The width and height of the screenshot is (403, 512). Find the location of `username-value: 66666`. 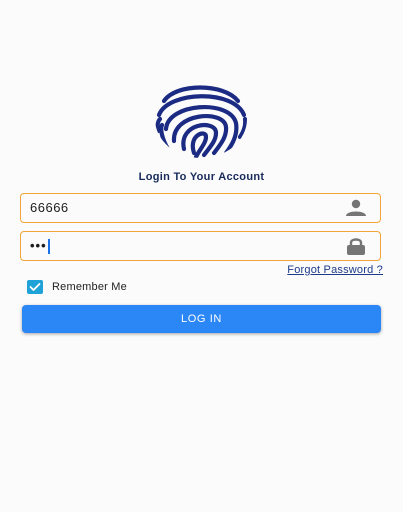

username-value: 66666 is located at coordinates (49, 207).